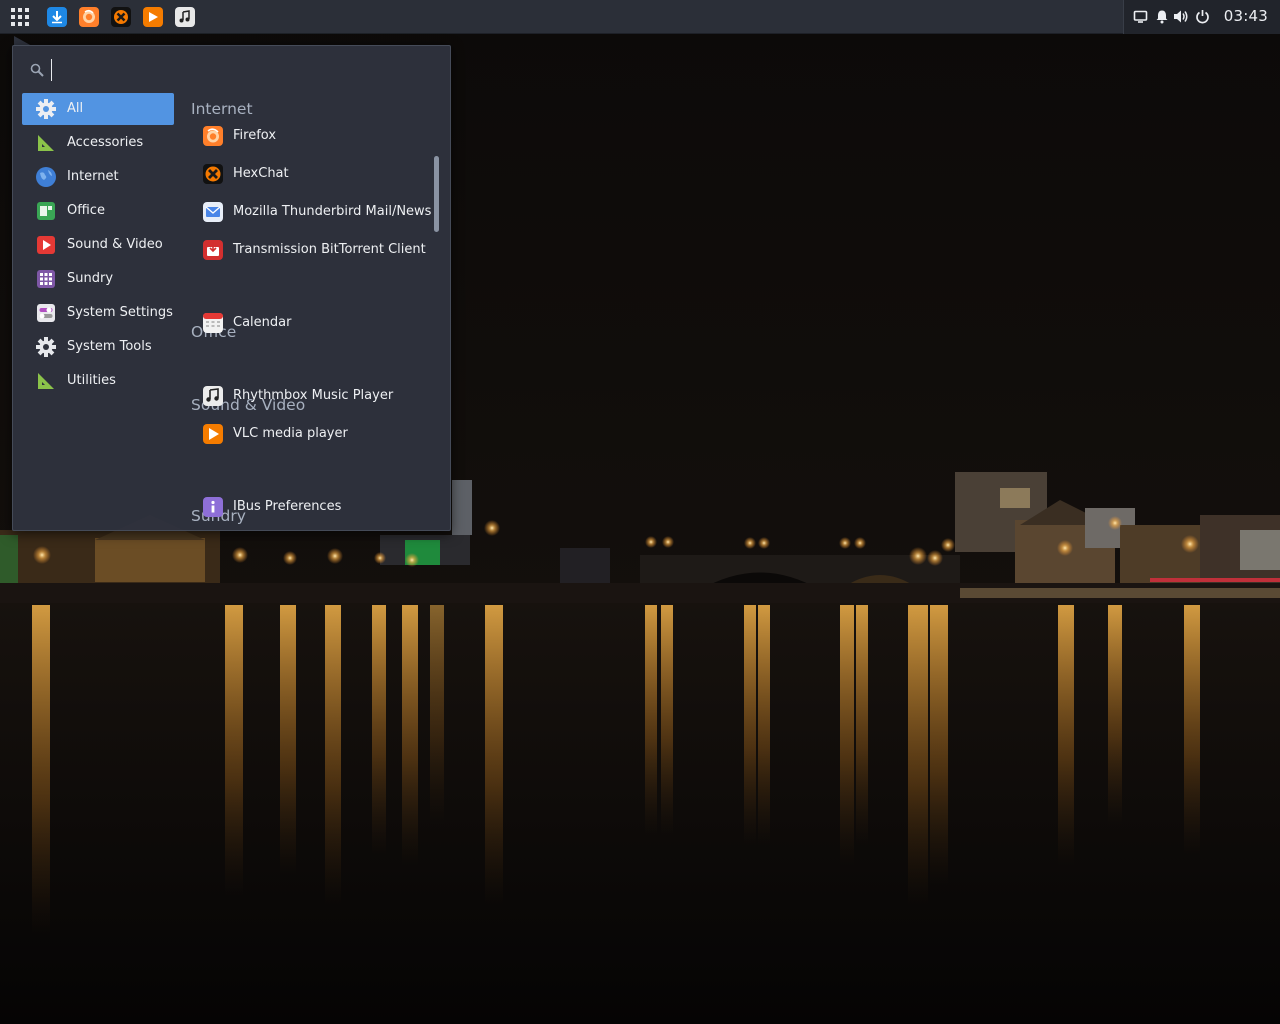  I want to click on app-label: Calendar, so click(262, 322).